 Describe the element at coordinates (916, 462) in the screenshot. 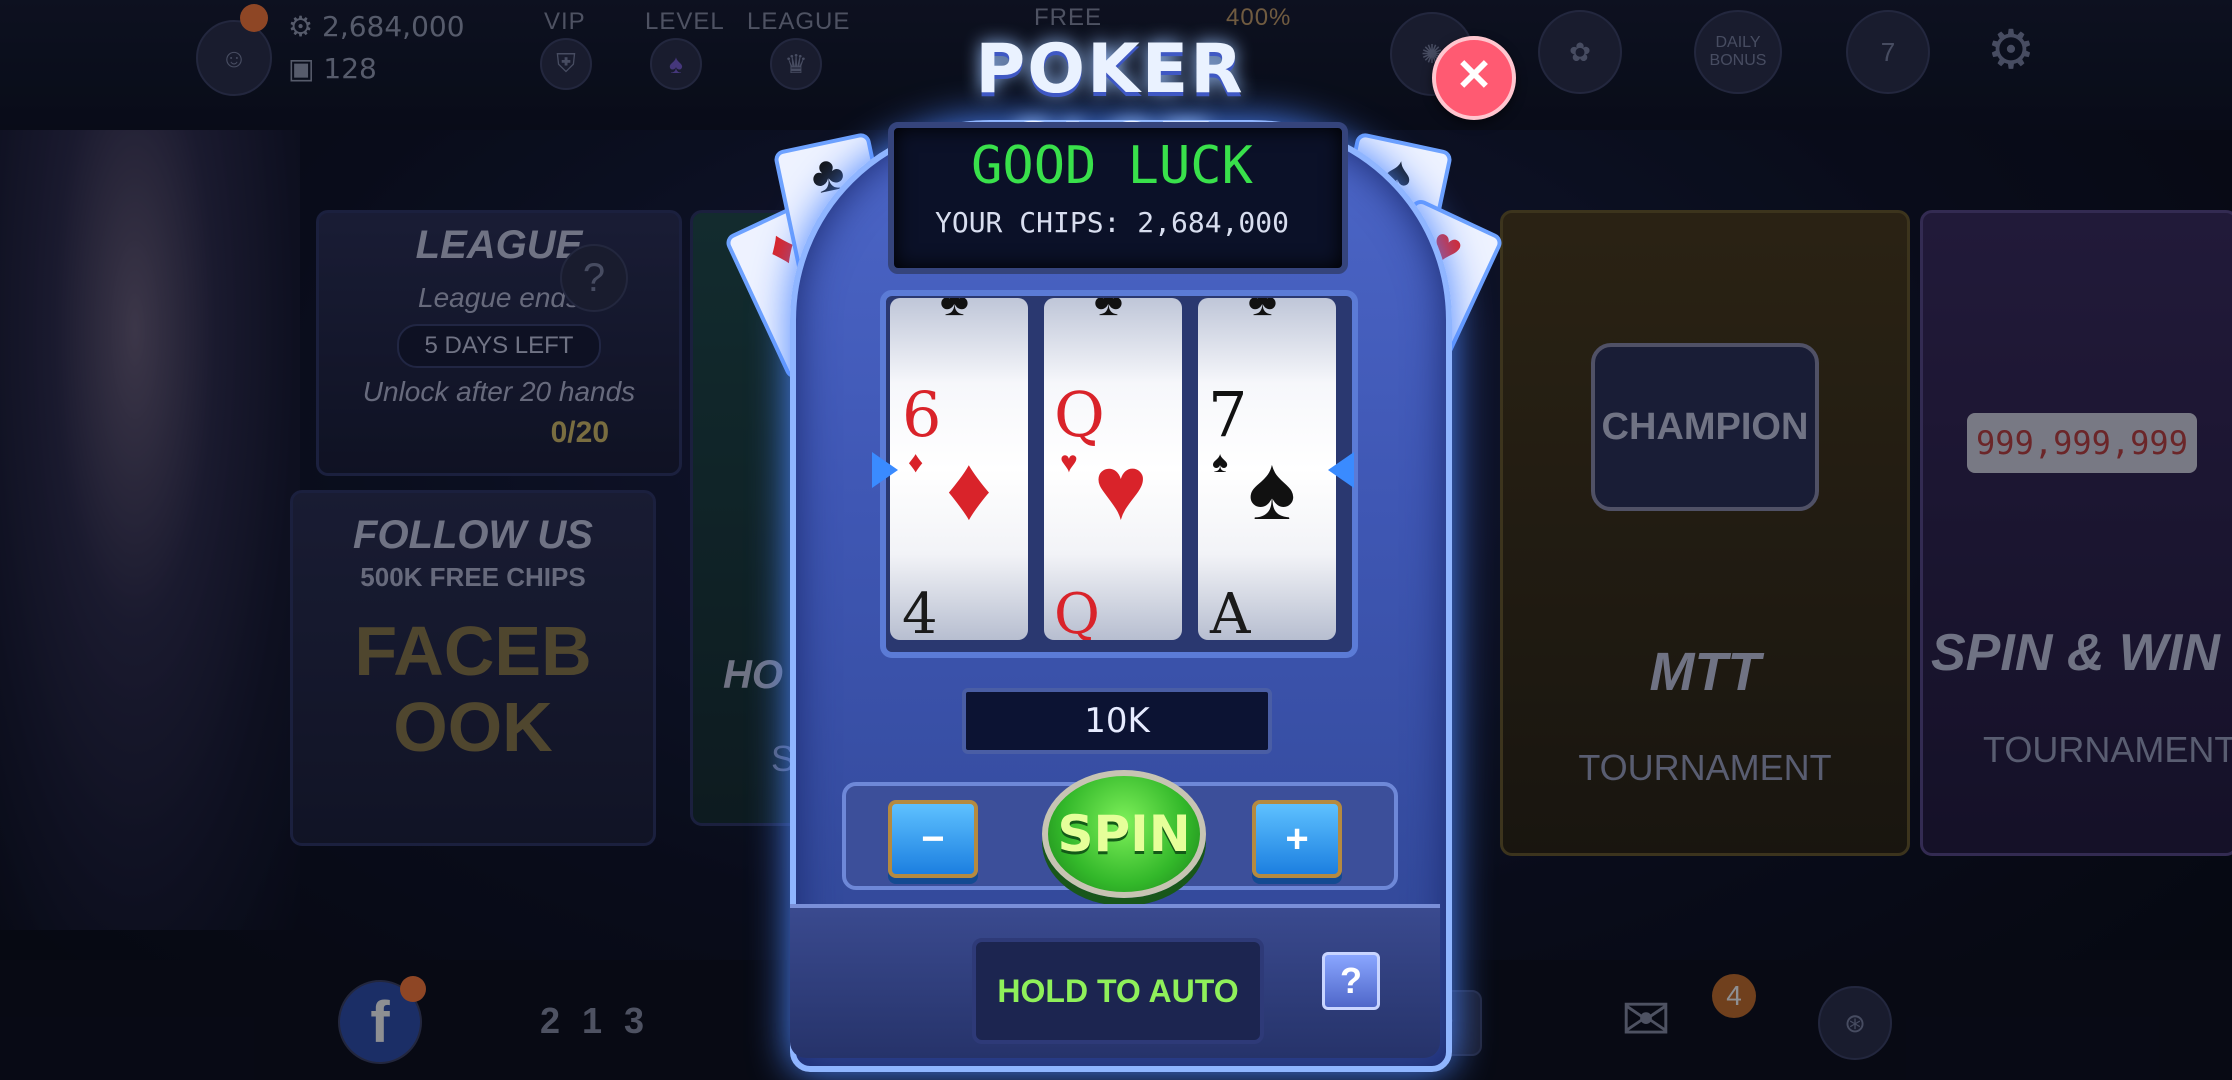

I see `reel-1-small-suit-icon: ♦` at that location.